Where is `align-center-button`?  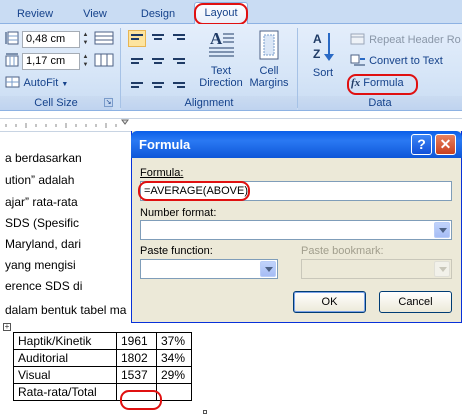
align-center-button is located at coordinates (158, 60).